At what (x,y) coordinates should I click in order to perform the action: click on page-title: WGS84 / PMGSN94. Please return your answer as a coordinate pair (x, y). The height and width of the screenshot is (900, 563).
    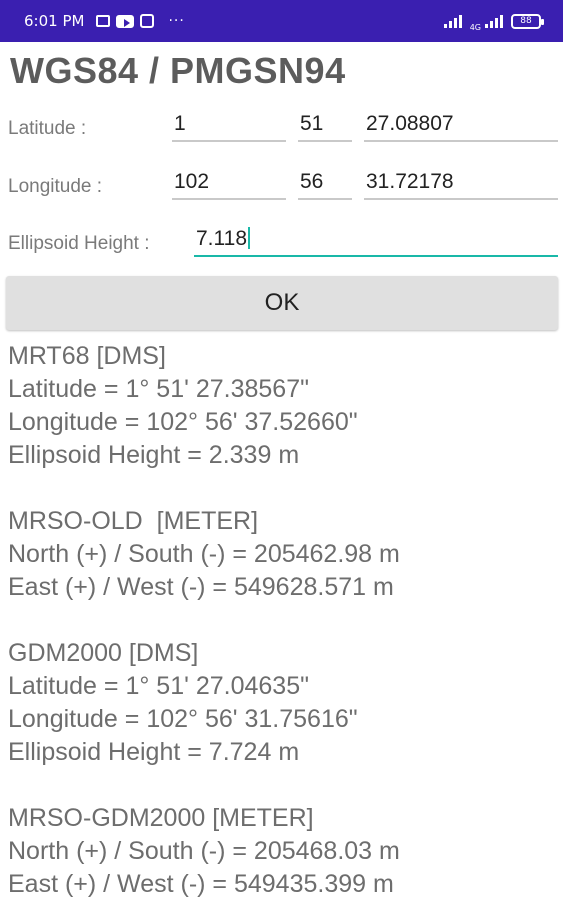
    Looking at the image, I should click on (178, 70).